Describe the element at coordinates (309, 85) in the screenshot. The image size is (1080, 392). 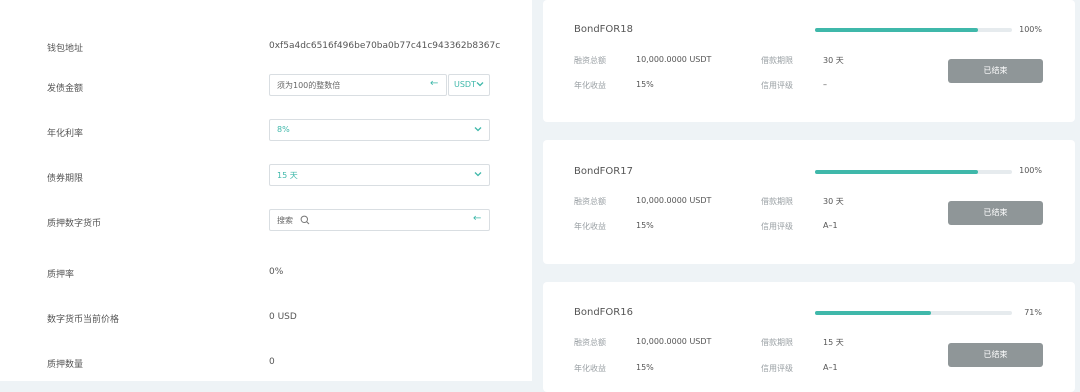
I see `issue-amount-placeholder: 须为100的整数倍` at that location.